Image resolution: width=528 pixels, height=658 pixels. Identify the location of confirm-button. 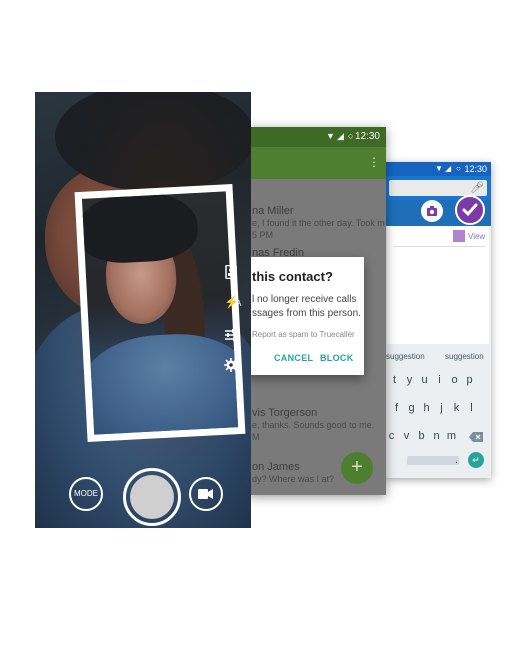
(470, 210).